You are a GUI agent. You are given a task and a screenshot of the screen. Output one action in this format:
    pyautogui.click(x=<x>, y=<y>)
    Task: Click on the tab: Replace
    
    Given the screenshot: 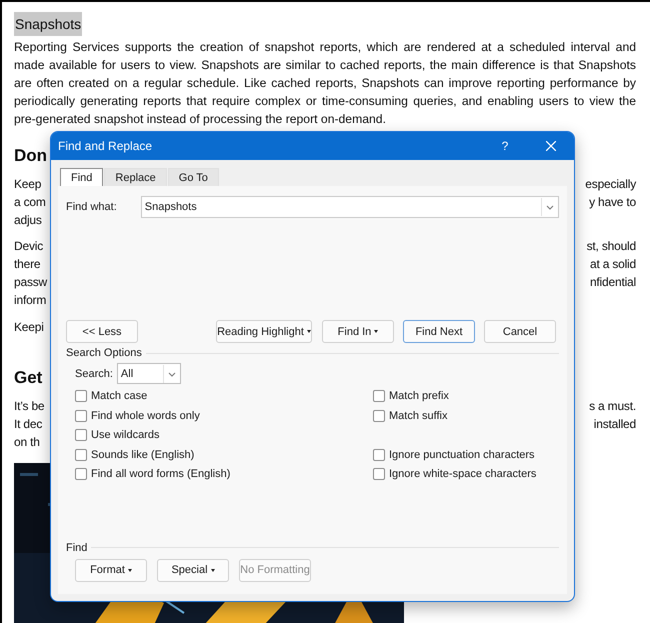 What is the action you would take?
    pyautogui.click(x=135, y=177)
    